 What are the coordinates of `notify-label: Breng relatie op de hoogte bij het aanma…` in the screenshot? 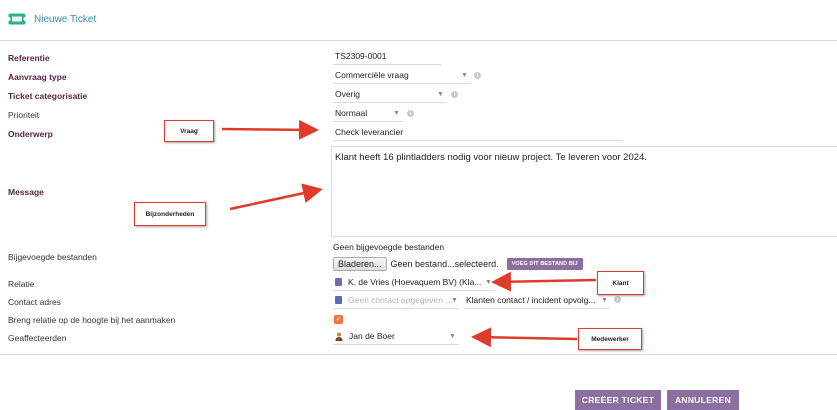 It's located at (92, 320).